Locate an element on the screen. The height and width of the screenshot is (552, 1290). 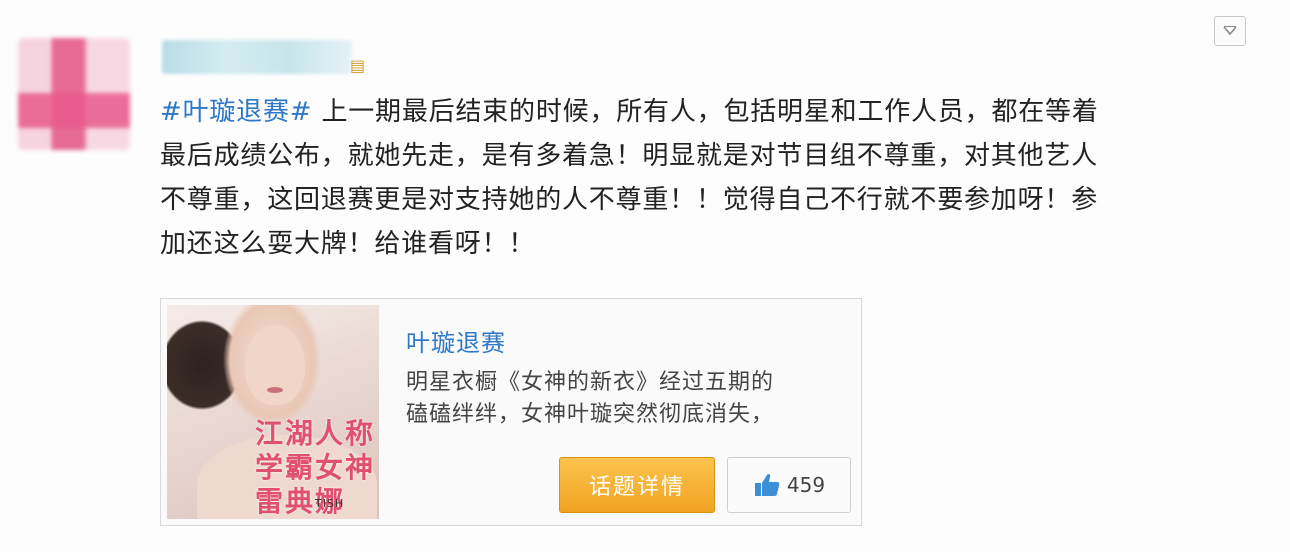
description-line: 明星衣橱《女神的新衣》经过五期的 is located at coordinates (590, 382).